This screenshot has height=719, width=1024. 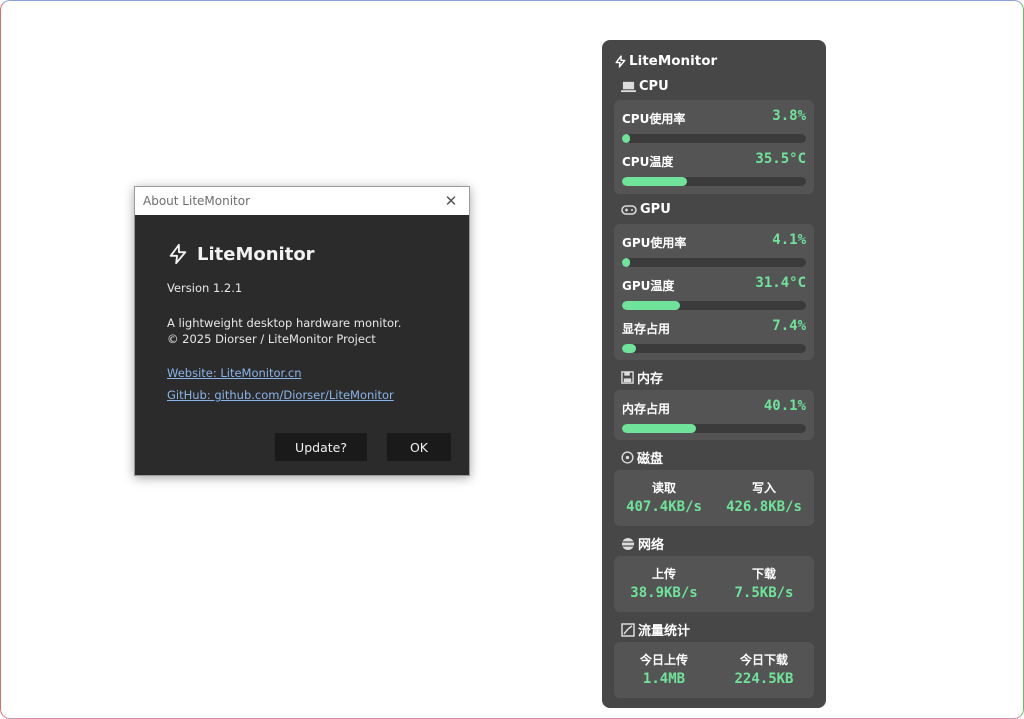 What do you see at coordinates (764, 670) in the screenshot?
I see `traffic-down: 今日下载 224.5KB` at bounding box center [764, 670].